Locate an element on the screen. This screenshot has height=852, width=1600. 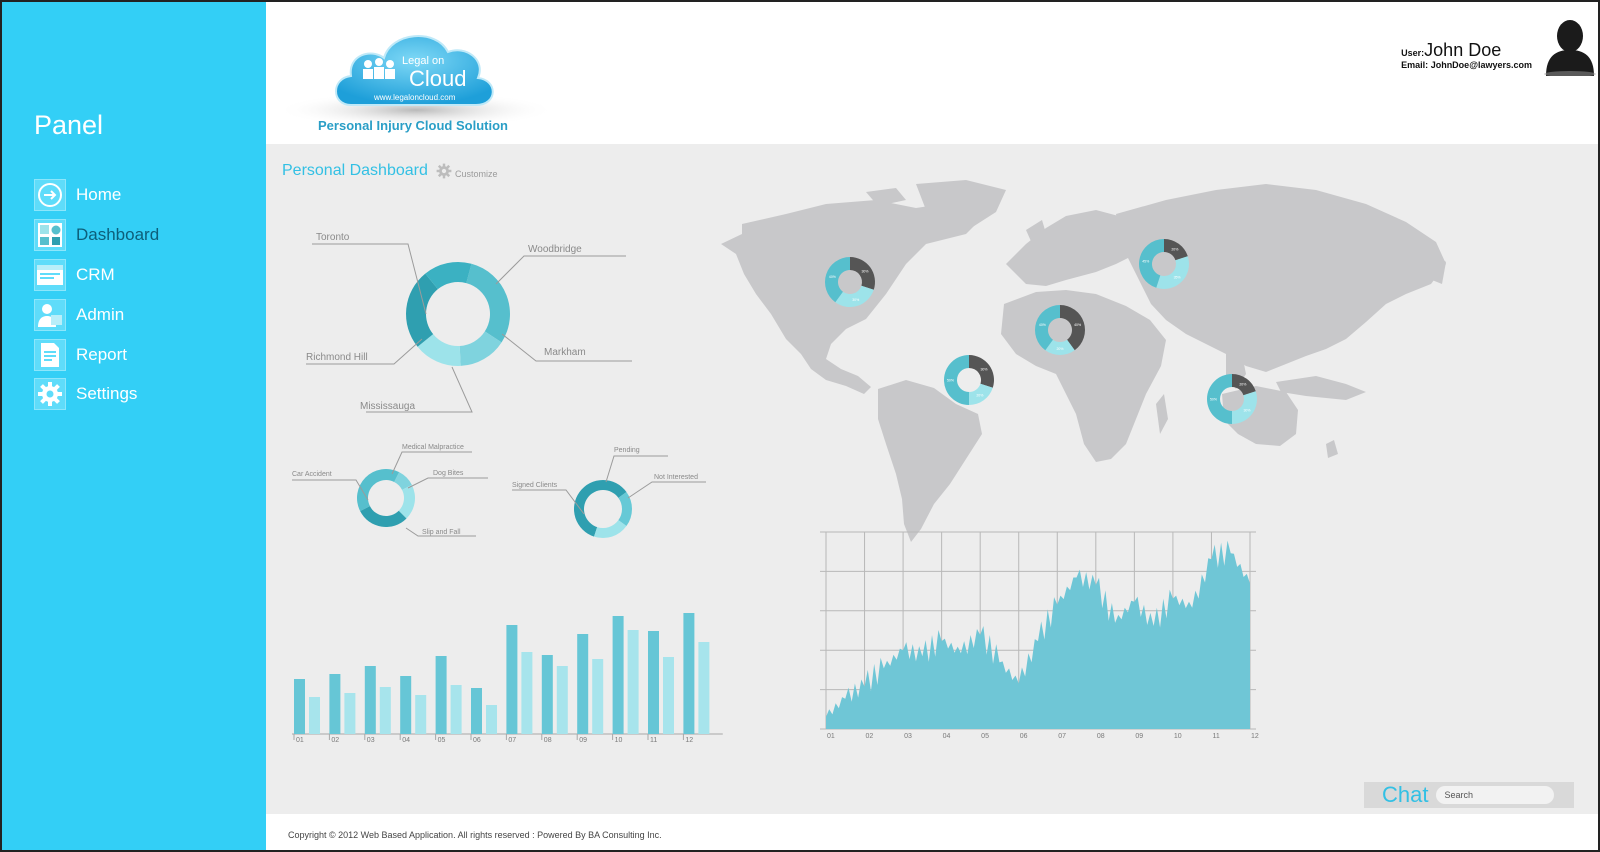
bar-tick-label-08: 08 is located at coordinates (548, 740).